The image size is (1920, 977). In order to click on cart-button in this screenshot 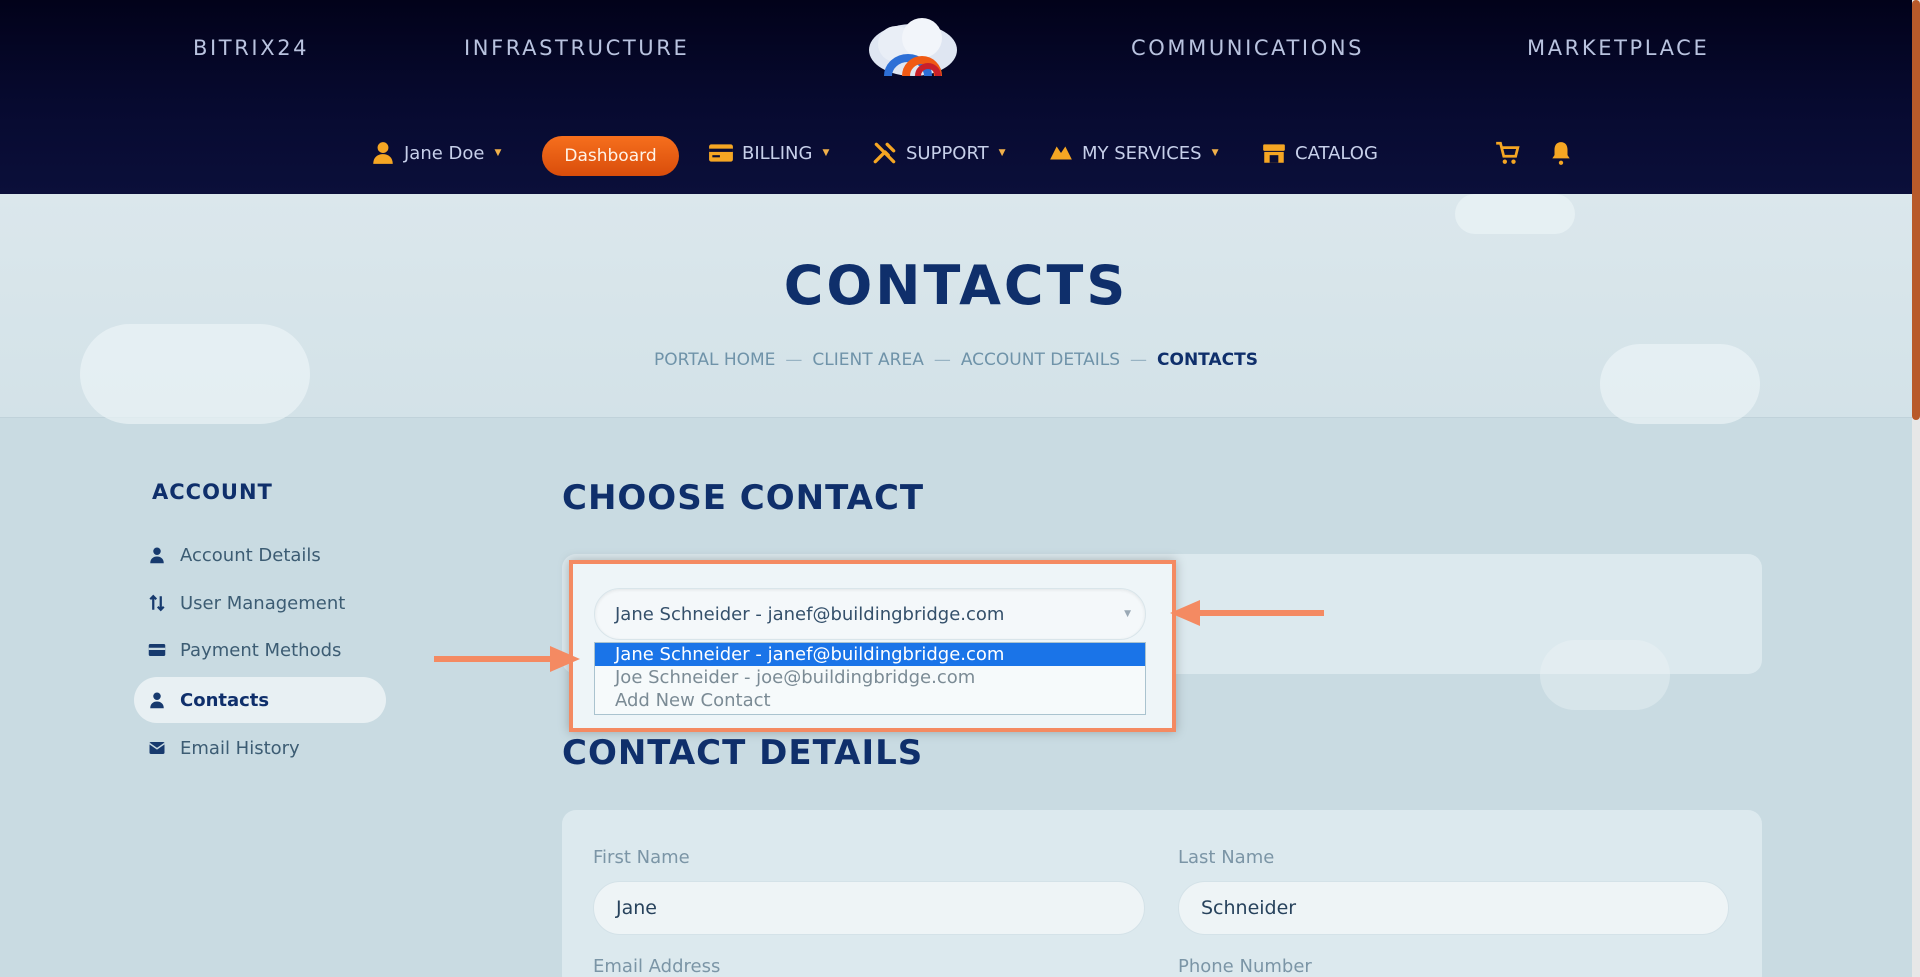, I will do `click(1507, 153)`.